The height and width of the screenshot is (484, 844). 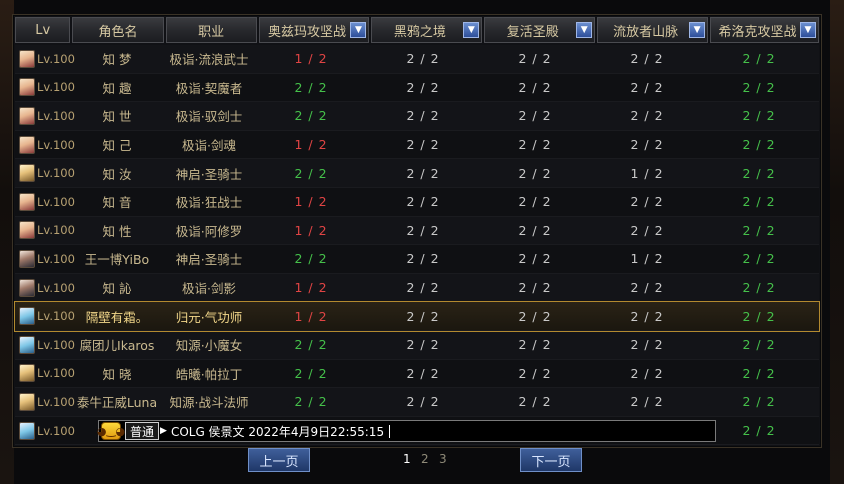 I want to click on emoji-face-icon: ◕‿◕, so click(x=111, y=431).